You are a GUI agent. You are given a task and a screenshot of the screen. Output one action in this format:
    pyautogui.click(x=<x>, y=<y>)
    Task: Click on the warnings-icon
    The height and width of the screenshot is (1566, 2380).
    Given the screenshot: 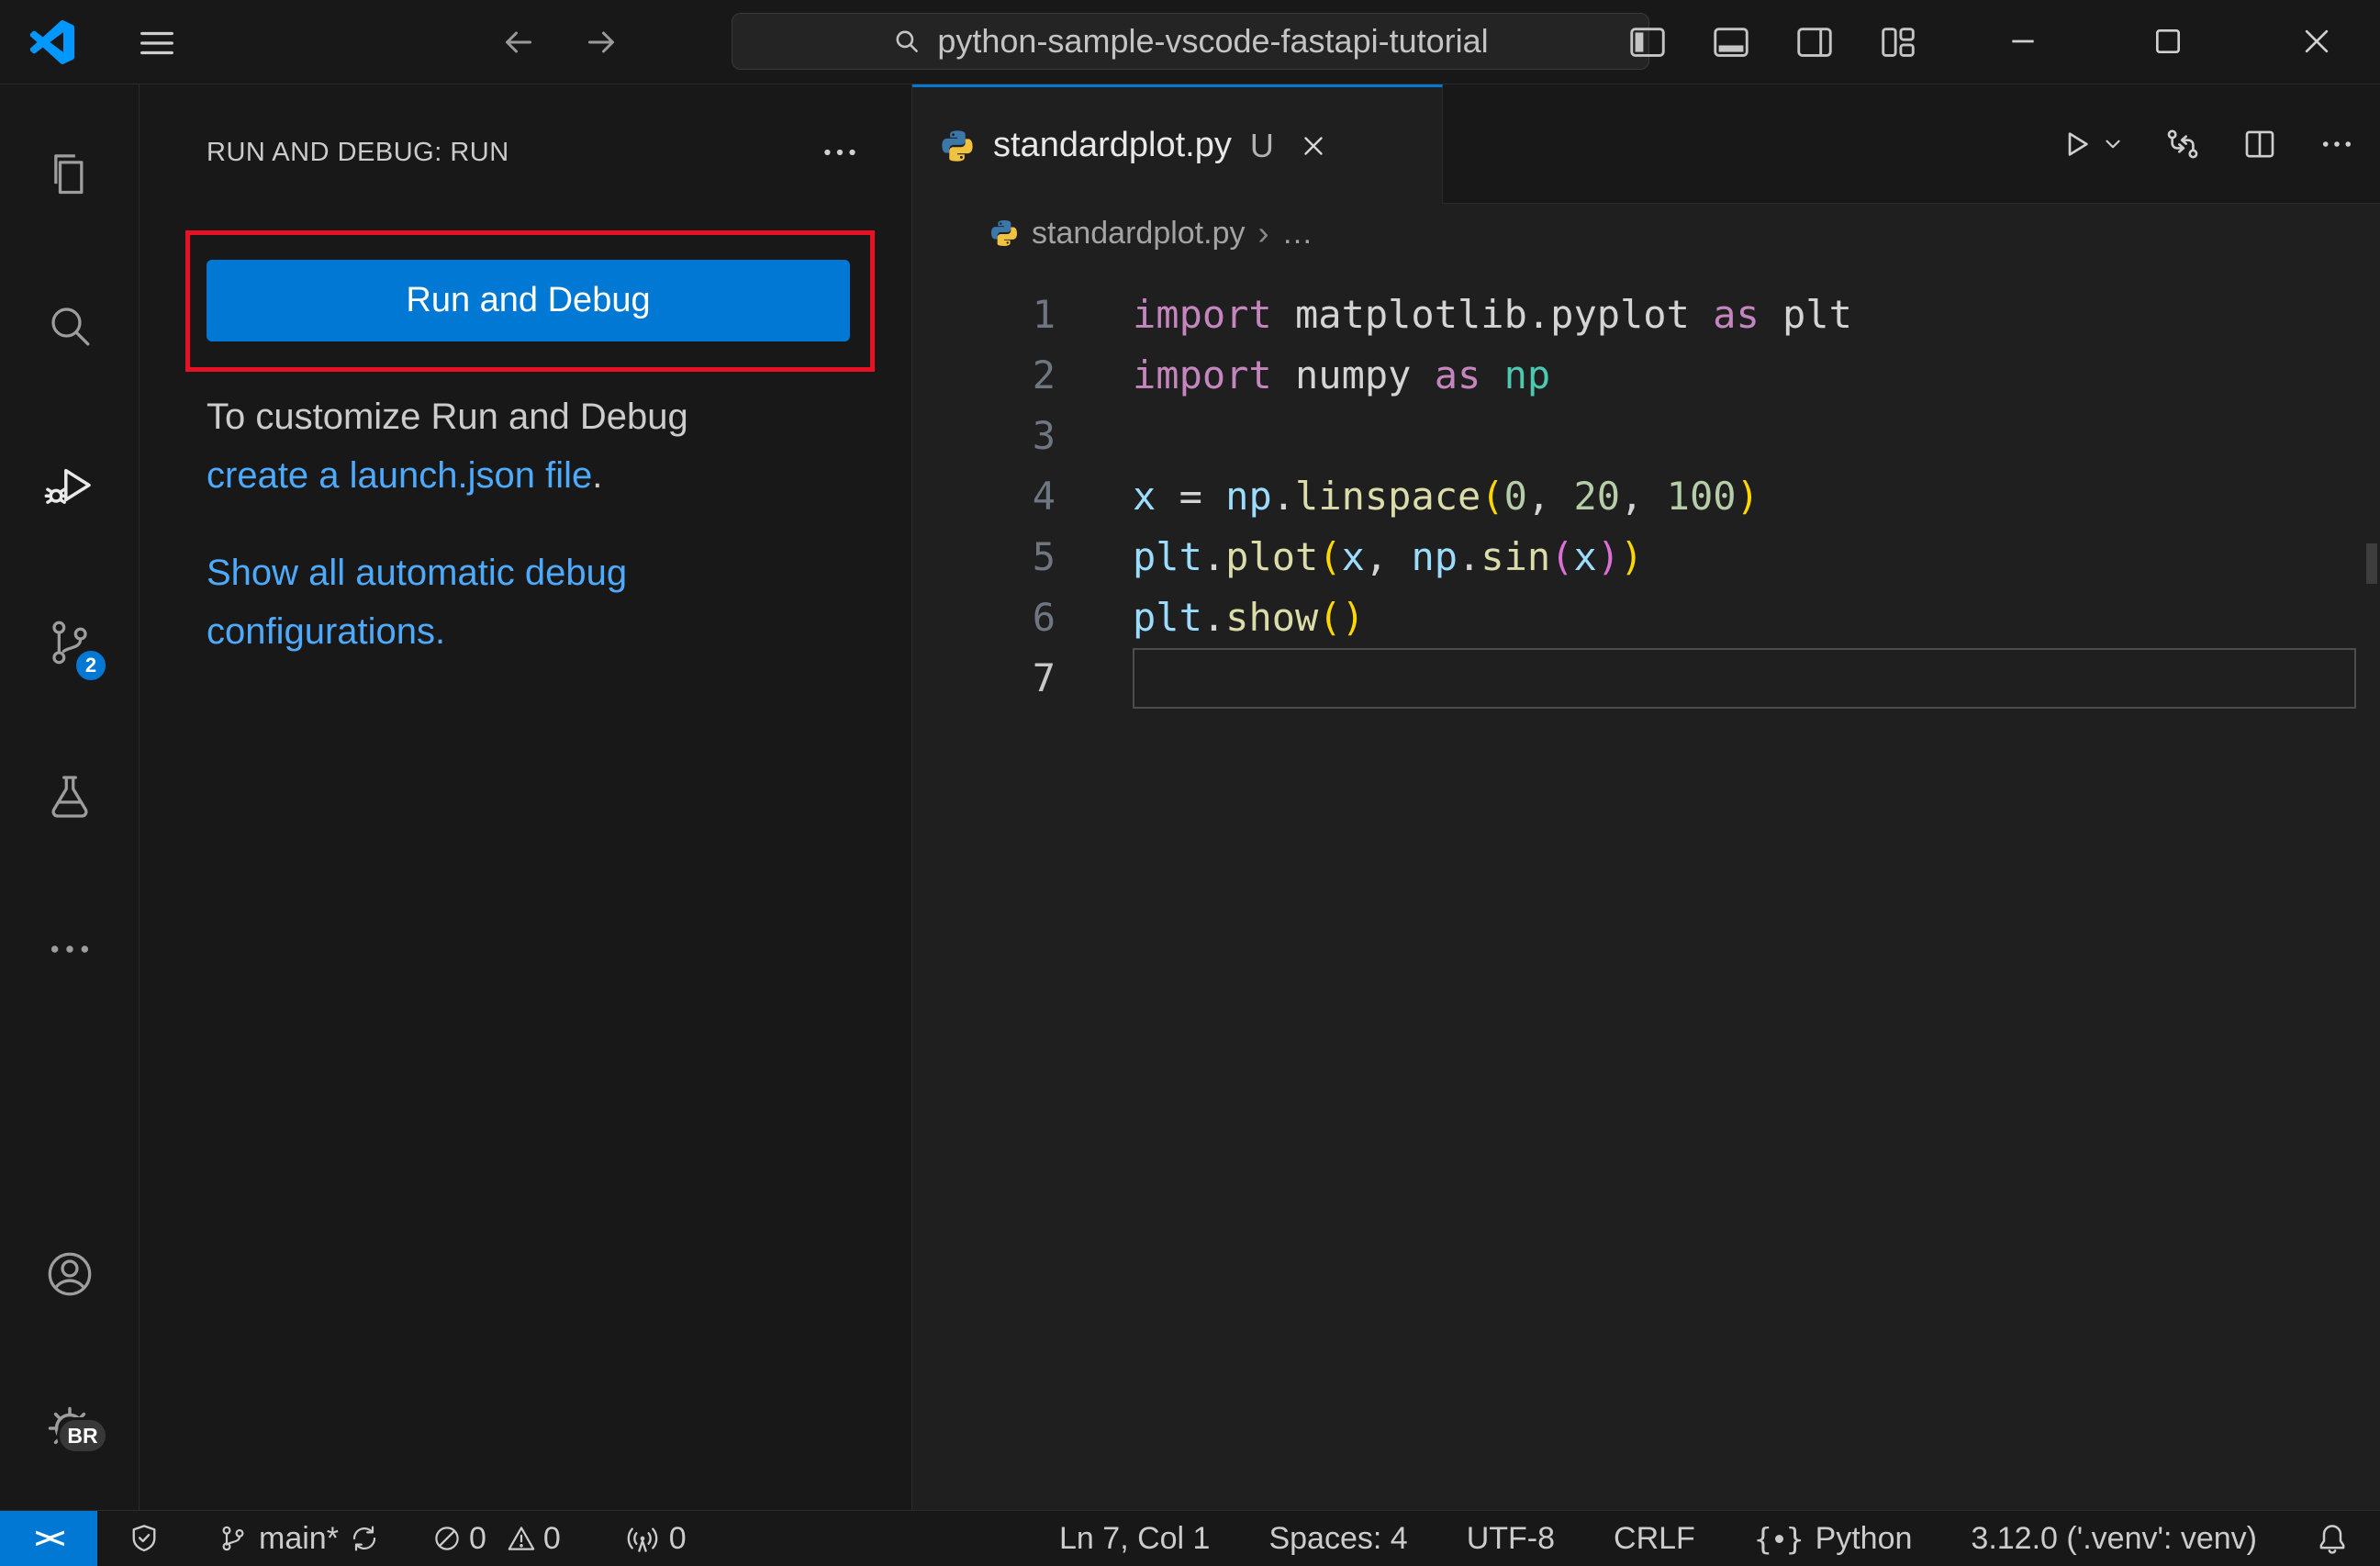 What is the action you would take?
    pyautogui.click(x=521, y=1538)
    